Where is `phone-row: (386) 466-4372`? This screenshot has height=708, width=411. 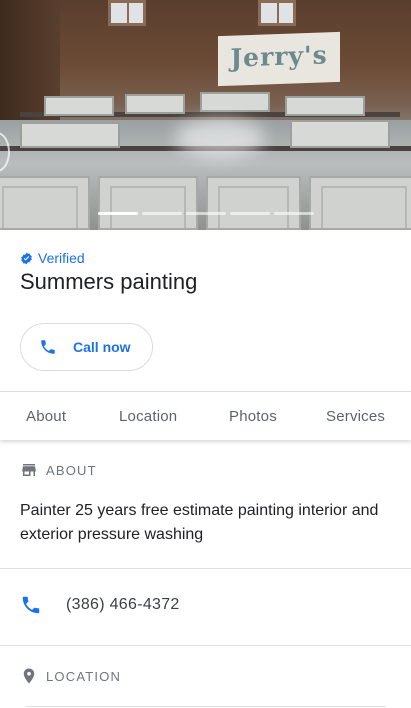 phone-row: (386) 466-4372 is located at coordinates (100, 605).